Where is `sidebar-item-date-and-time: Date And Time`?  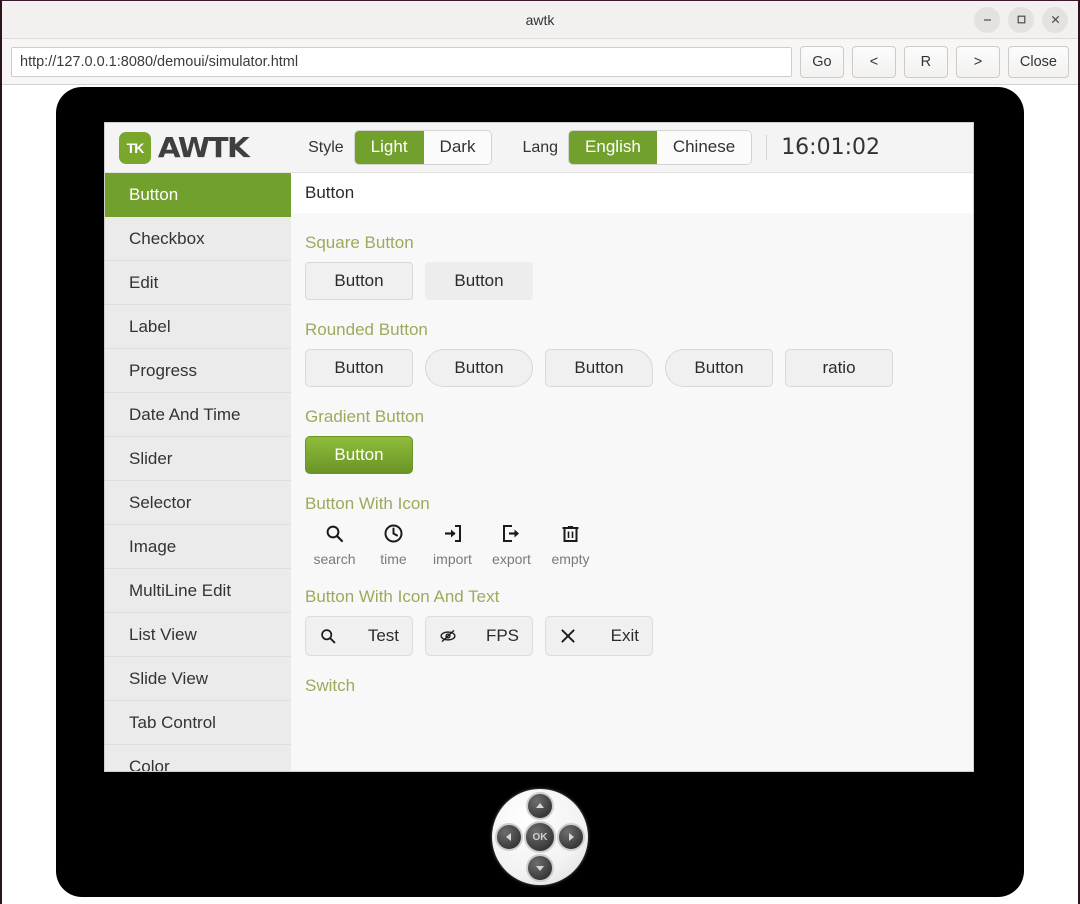 sidebar-item-date-and-time: Date And Time is located at coordinates (198, 415).